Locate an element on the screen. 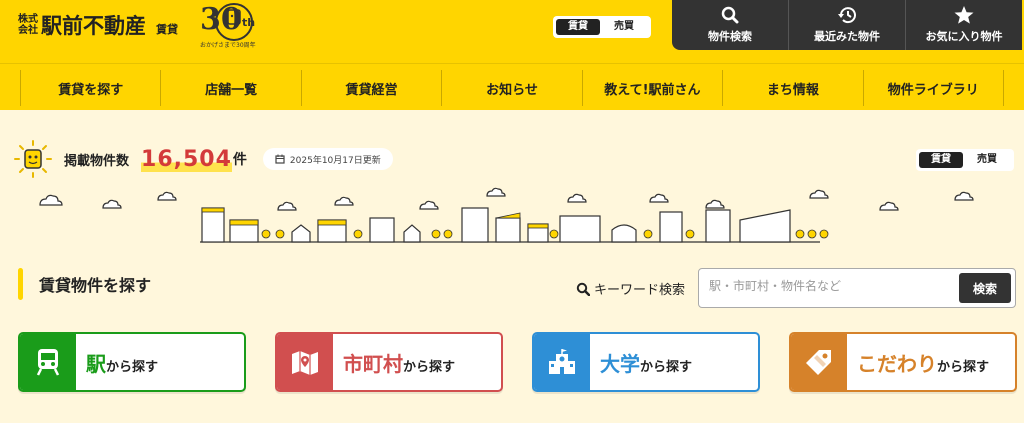 The width and height of the screenshot is (1024, 423). logo-kabu-1: 株式 is located at coordinates (28, 19).